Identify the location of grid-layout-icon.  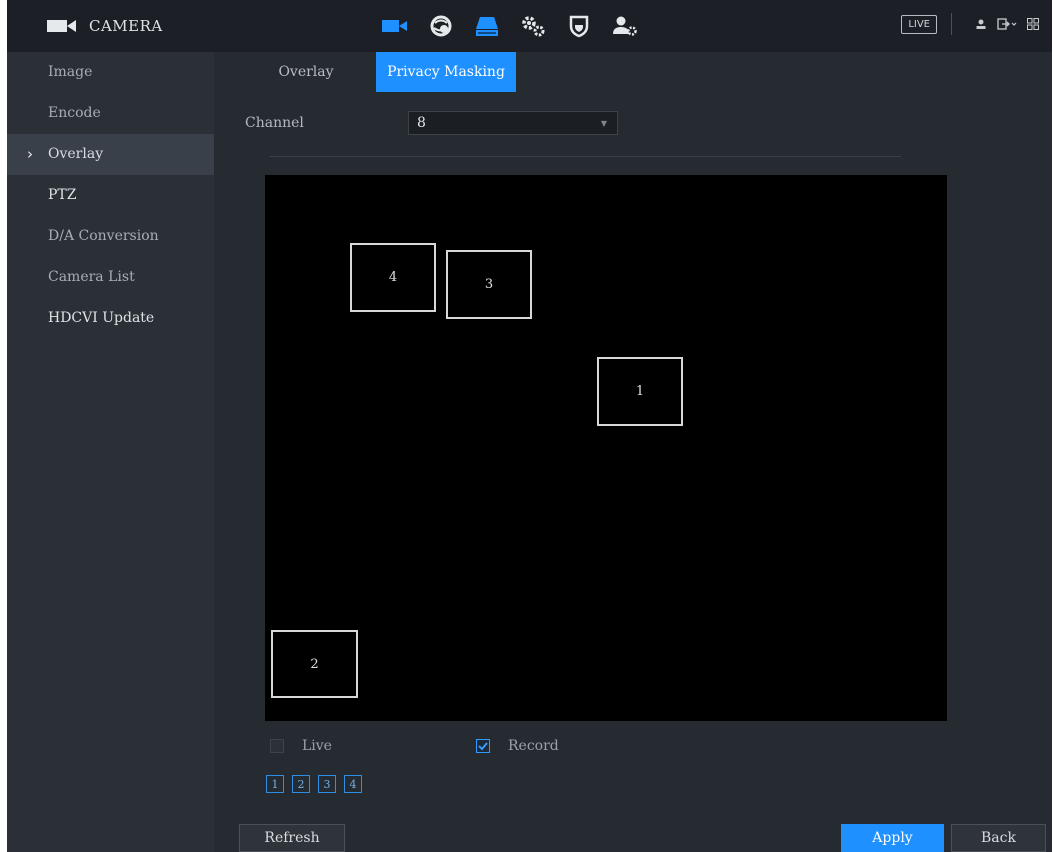
(1033, 24).